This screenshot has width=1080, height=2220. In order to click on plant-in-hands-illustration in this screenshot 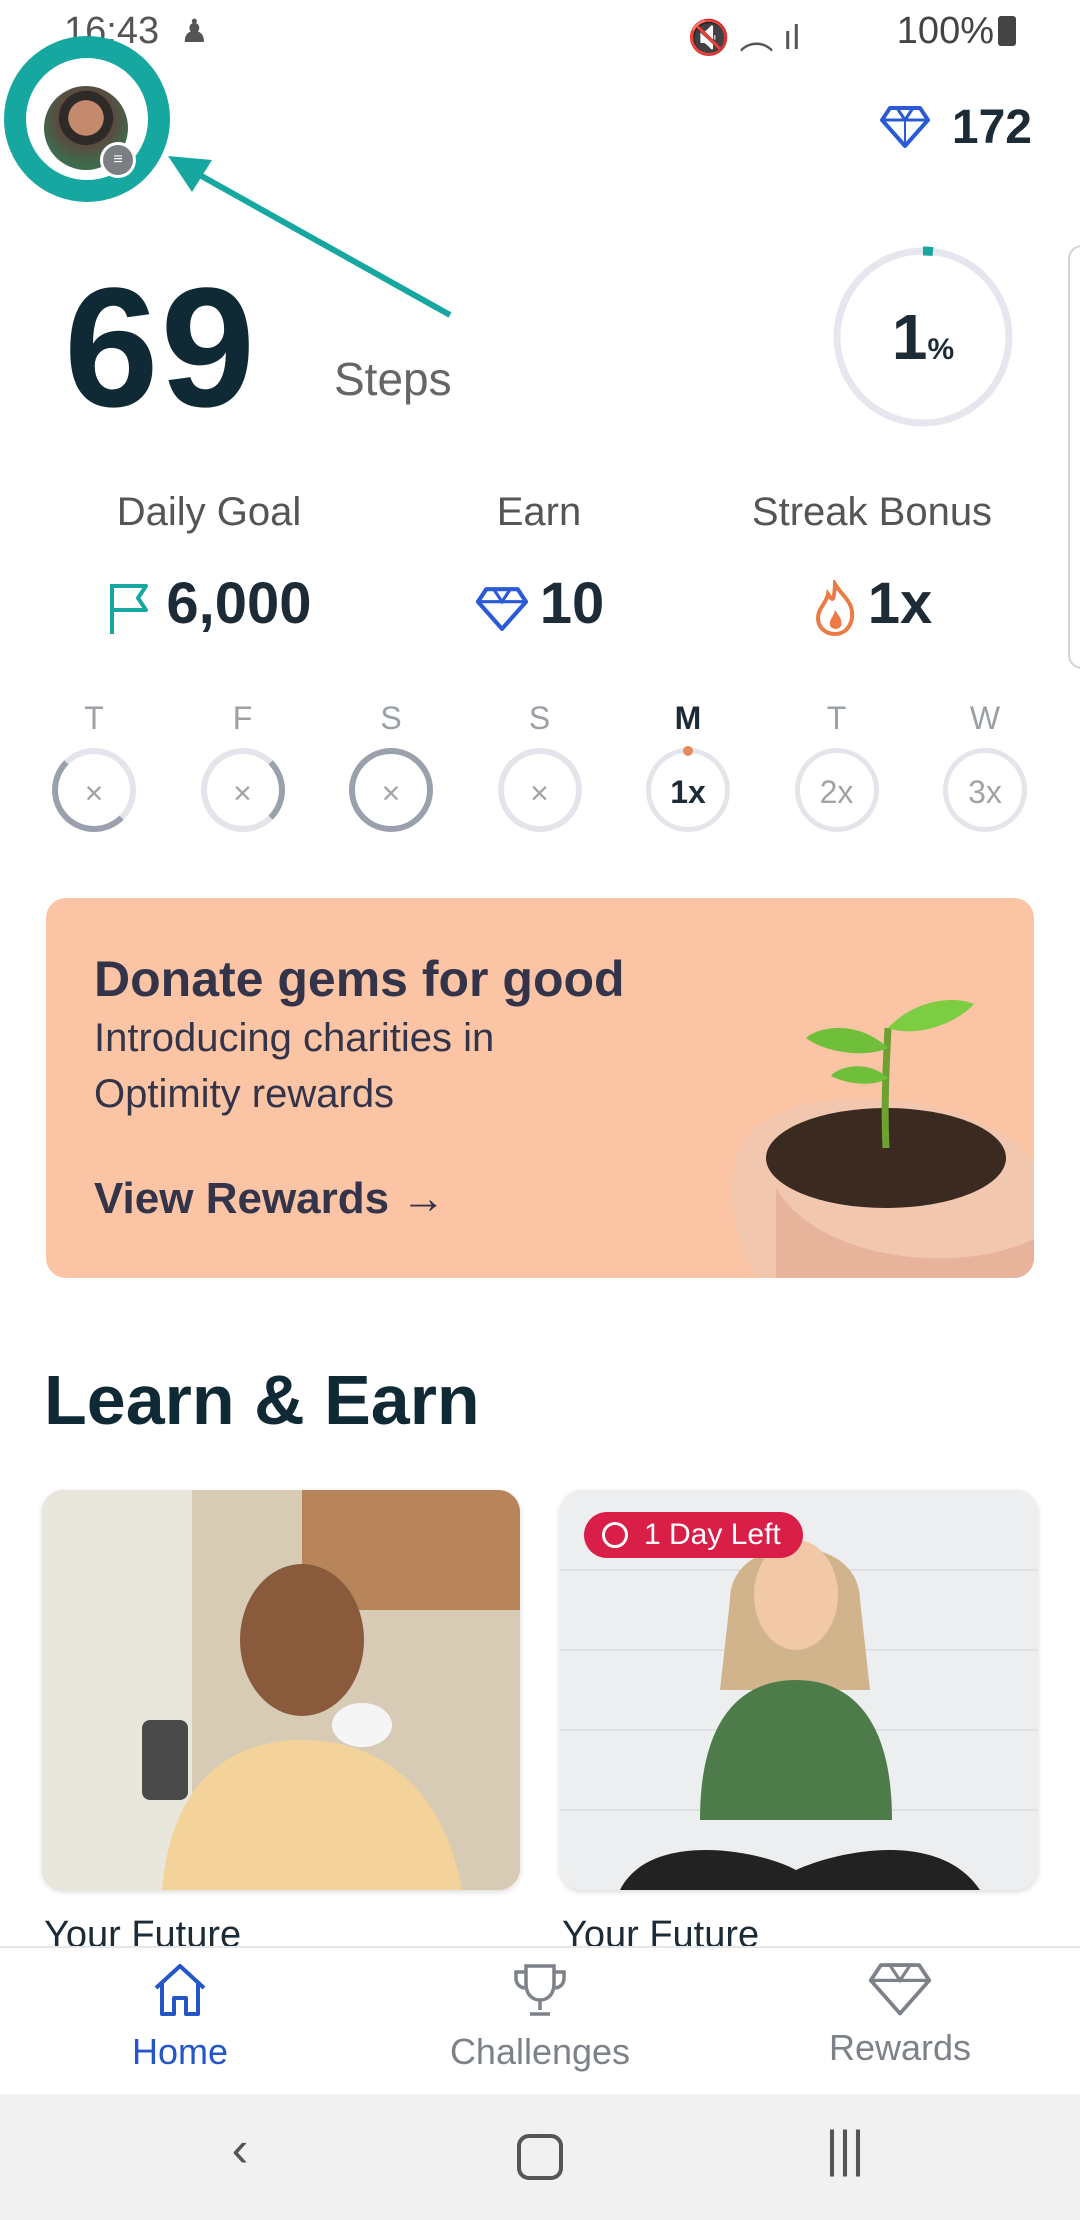, I will do `click(883, 1138)`.